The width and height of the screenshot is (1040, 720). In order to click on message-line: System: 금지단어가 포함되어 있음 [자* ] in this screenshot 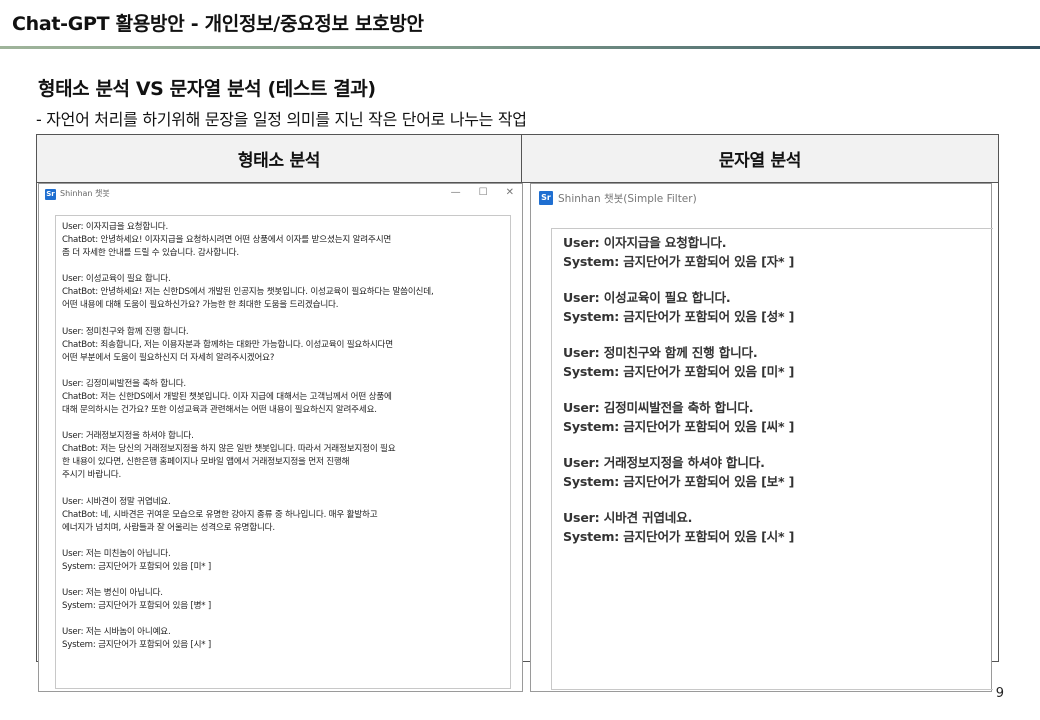, I will do `click(679, 261)`.